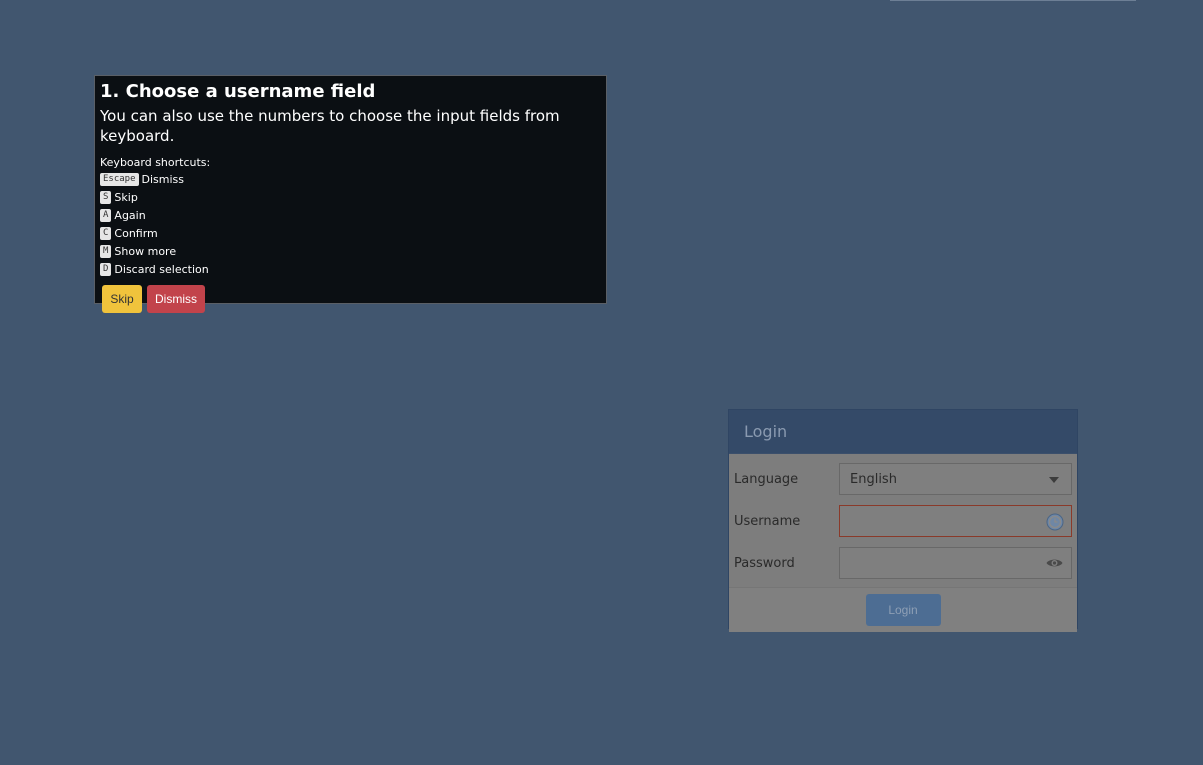  What do you see at coordinates (350, 233) in the screenshot?
I see `shortcut-confirm: C Confirm` at bounding box center [350, 233].